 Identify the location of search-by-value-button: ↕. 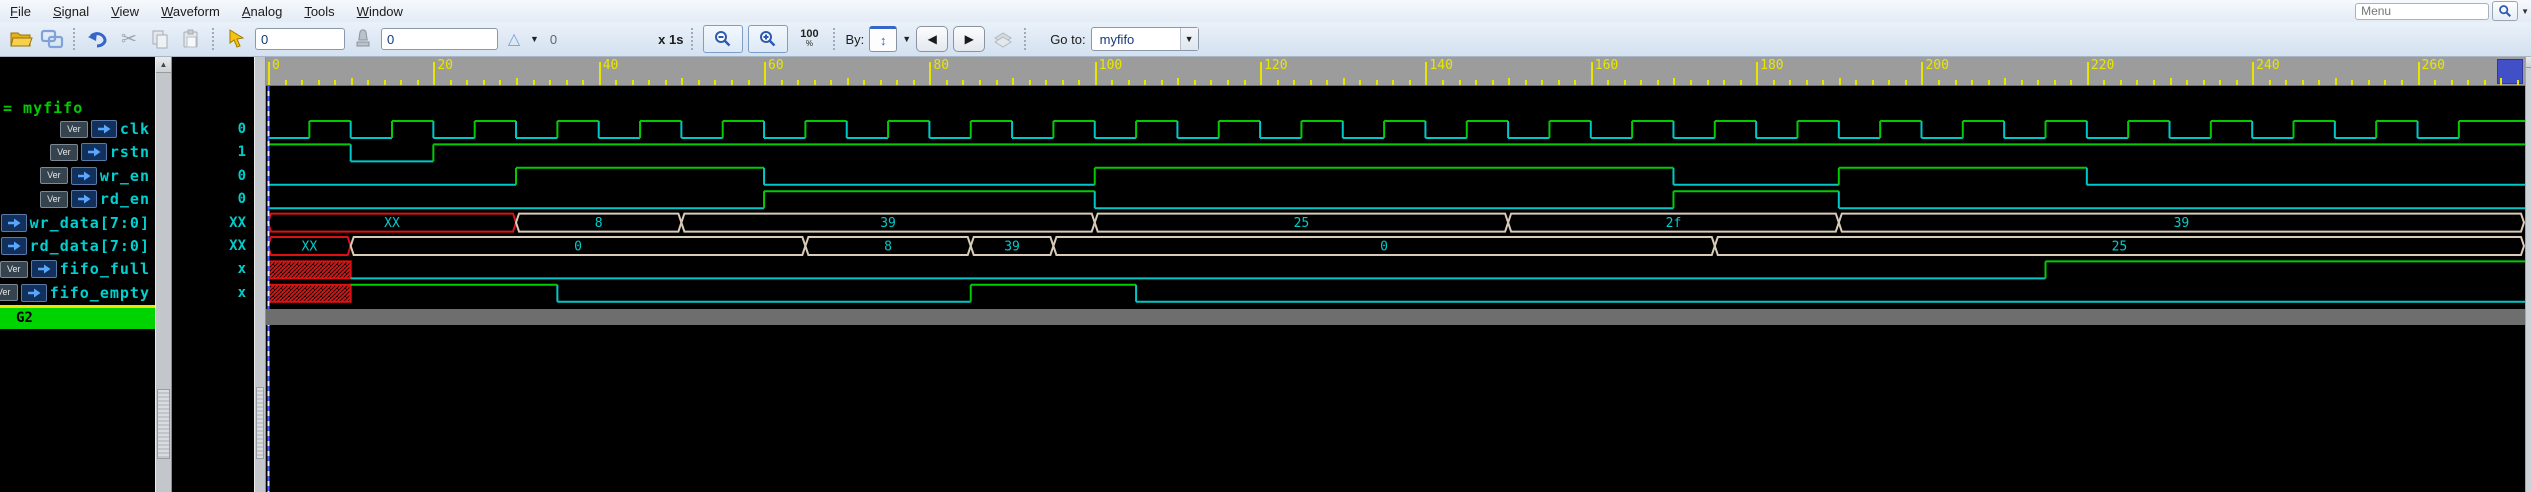
(883, 39).